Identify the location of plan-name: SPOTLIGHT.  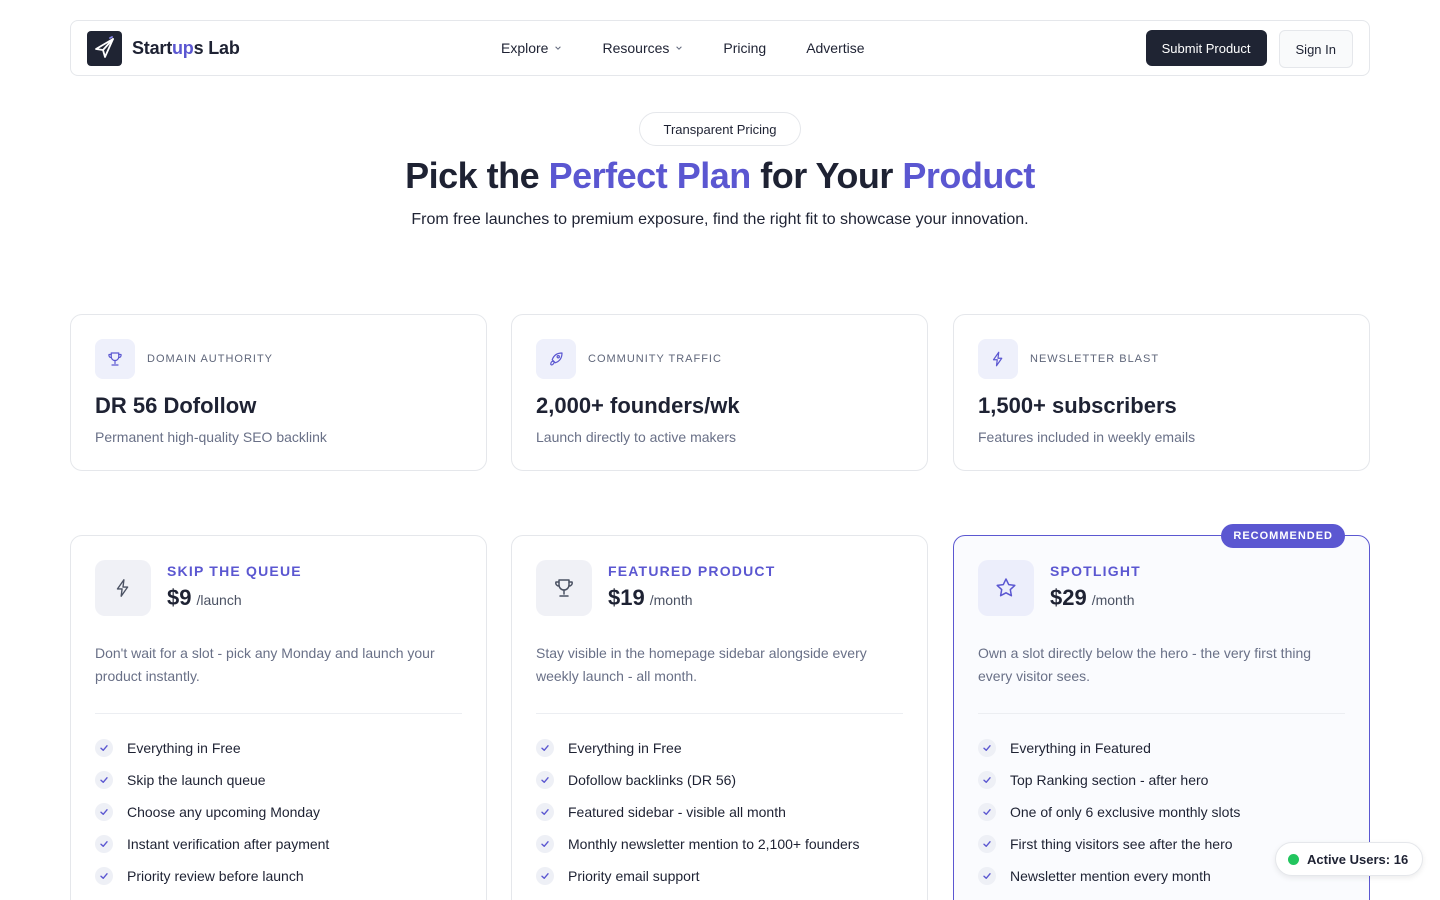
(1095, 571).